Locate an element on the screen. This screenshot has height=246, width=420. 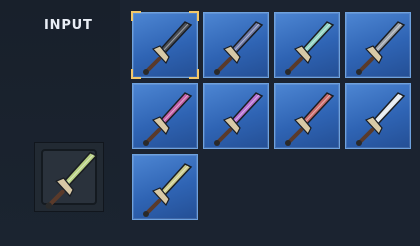
input-slot is located at coordinates (69, 177).